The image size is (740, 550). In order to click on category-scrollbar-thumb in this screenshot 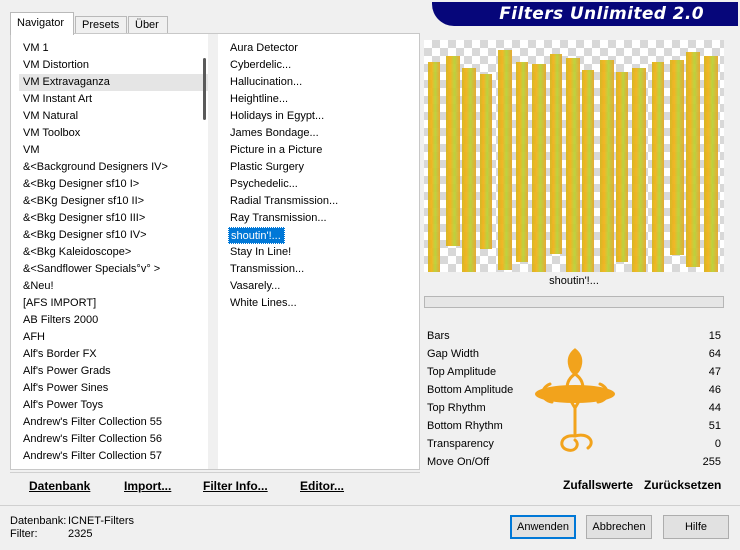, I will do `click(204, 89)`.